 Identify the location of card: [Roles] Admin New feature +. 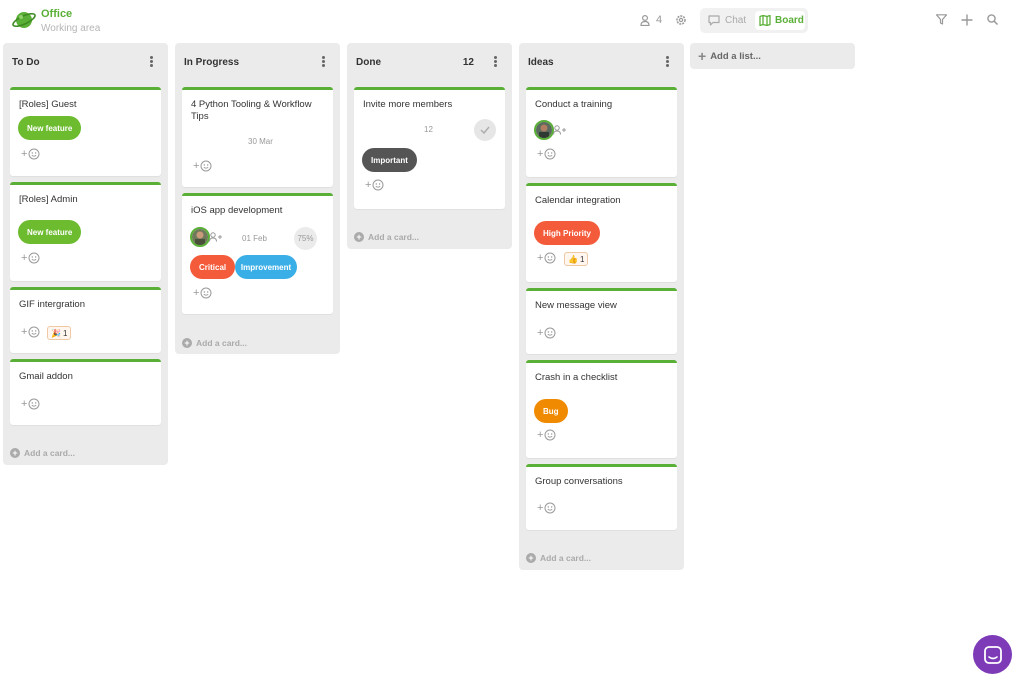
(85, 231).